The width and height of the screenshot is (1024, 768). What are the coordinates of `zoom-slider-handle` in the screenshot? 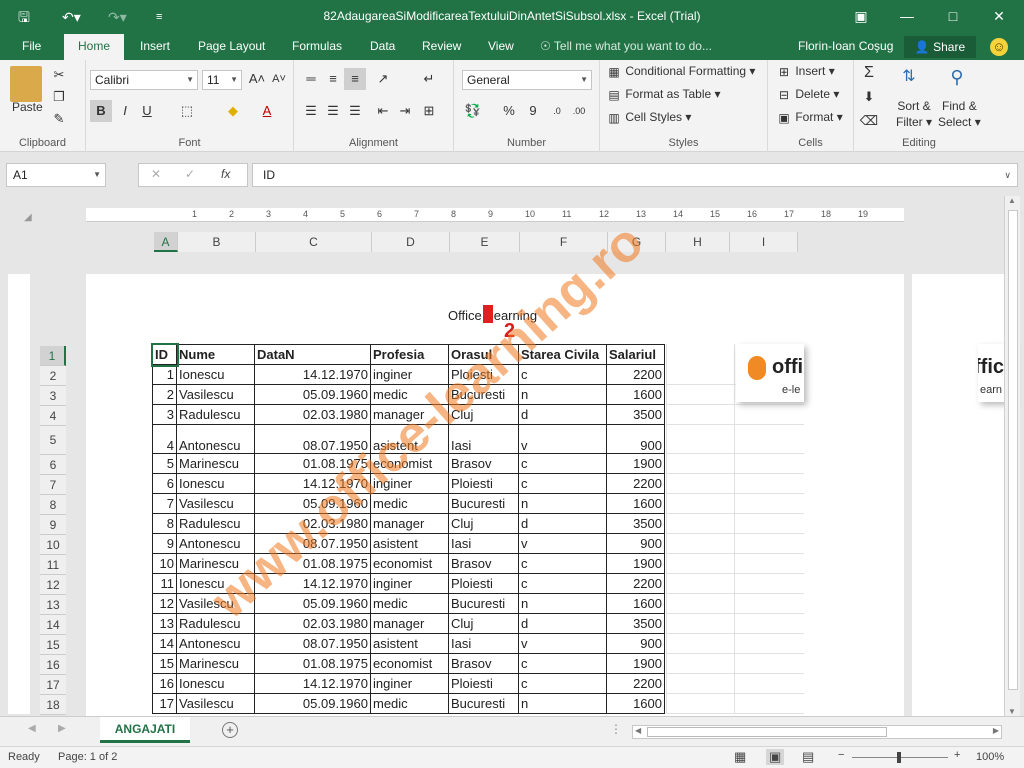 It's located at (899, 757).